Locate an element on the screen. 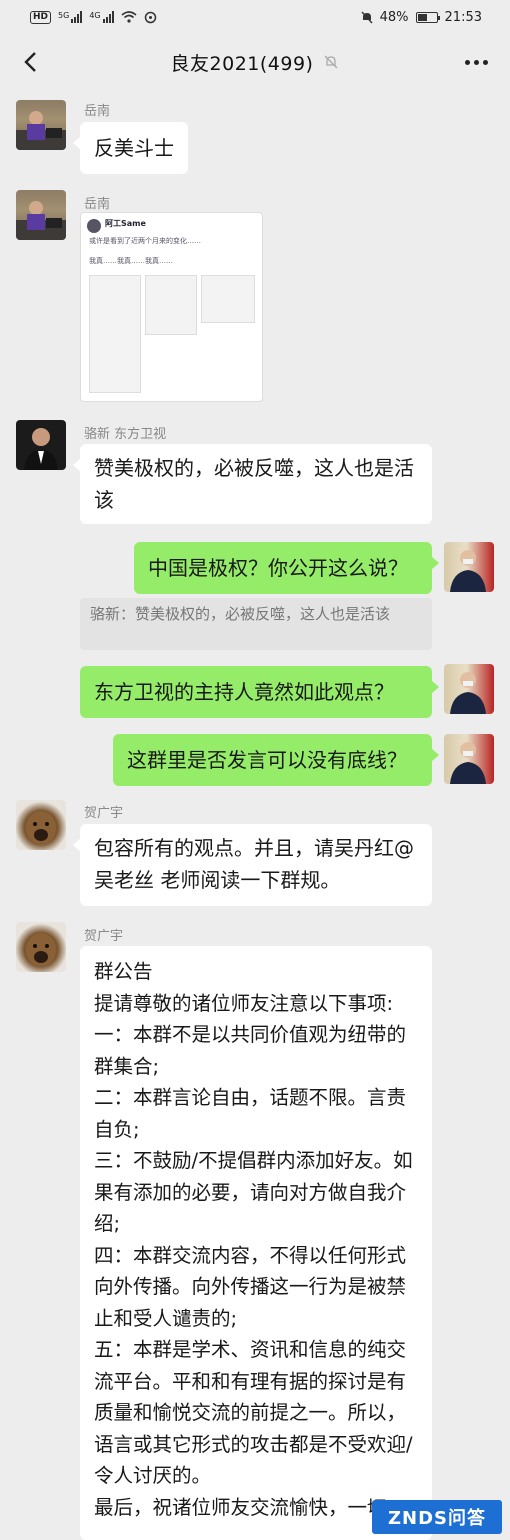  more-button is located at coordinates (476, 62).